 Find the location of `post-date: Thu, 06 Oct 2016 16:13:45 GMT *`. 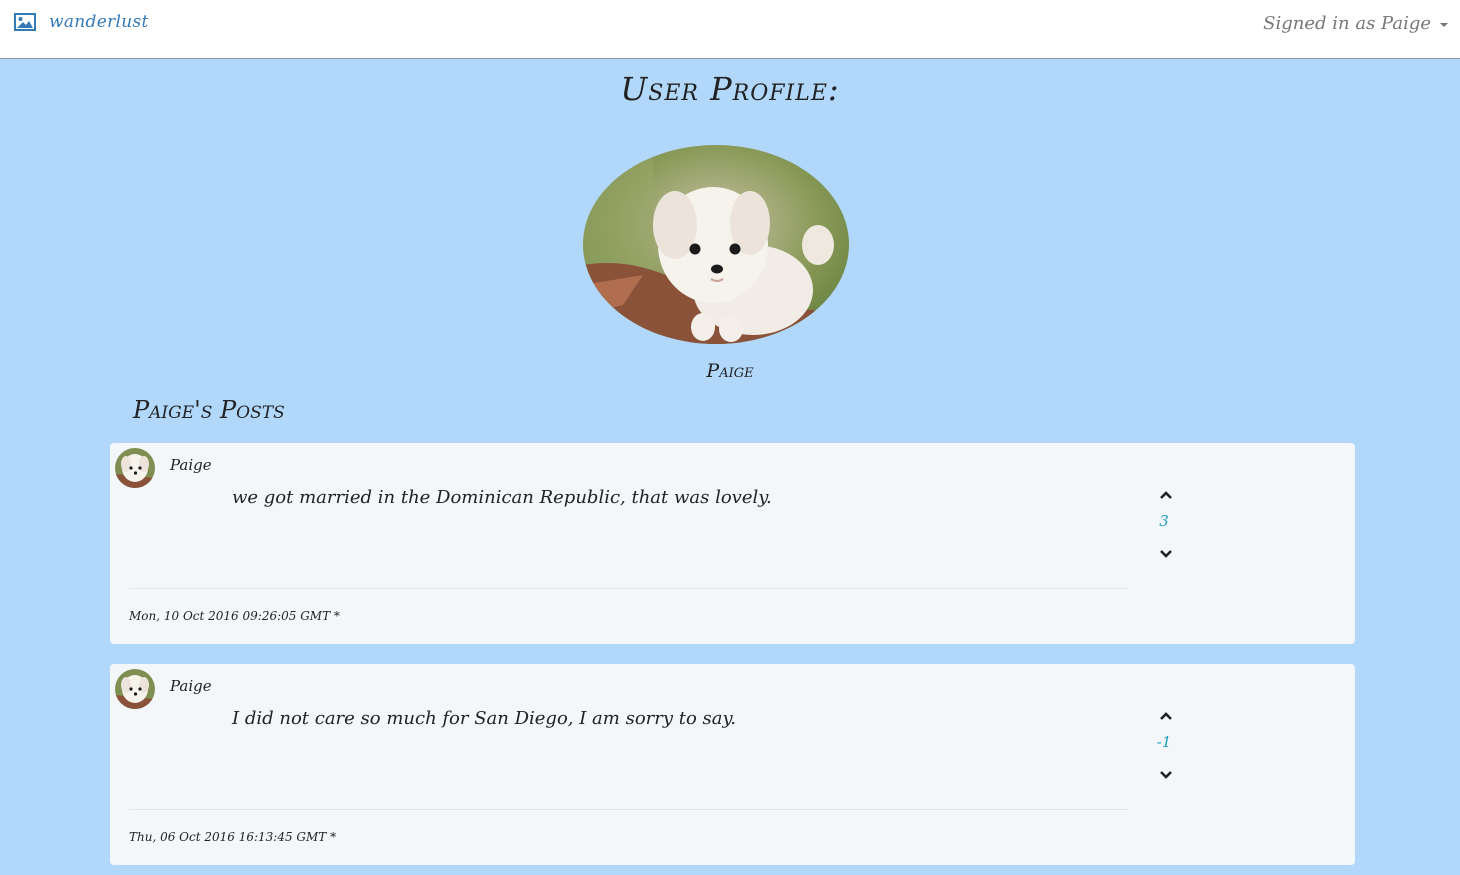

post-date: Thu, 06 Oct 2016 16:13:45 GMT * is located at coordinates (233, 837).